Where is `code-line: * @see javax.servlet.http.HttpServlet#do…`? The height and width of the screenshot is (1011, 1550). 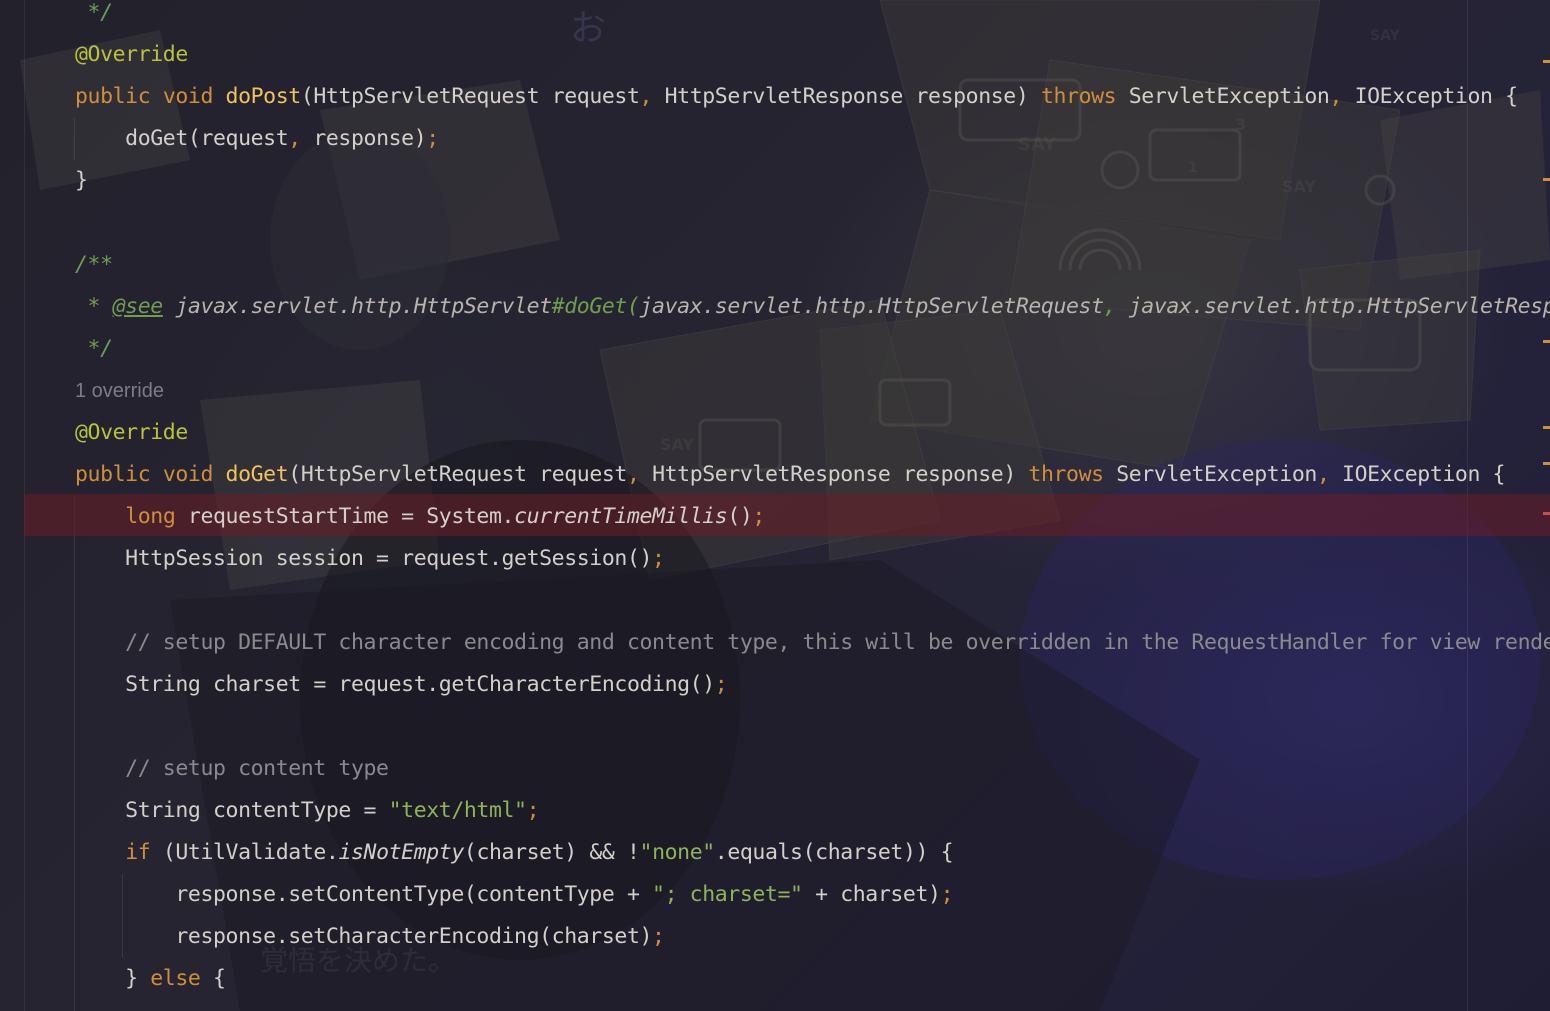
code-line: * @see javax.servlet.http.HttpServlet#do… is located at coordinates (812, 307).